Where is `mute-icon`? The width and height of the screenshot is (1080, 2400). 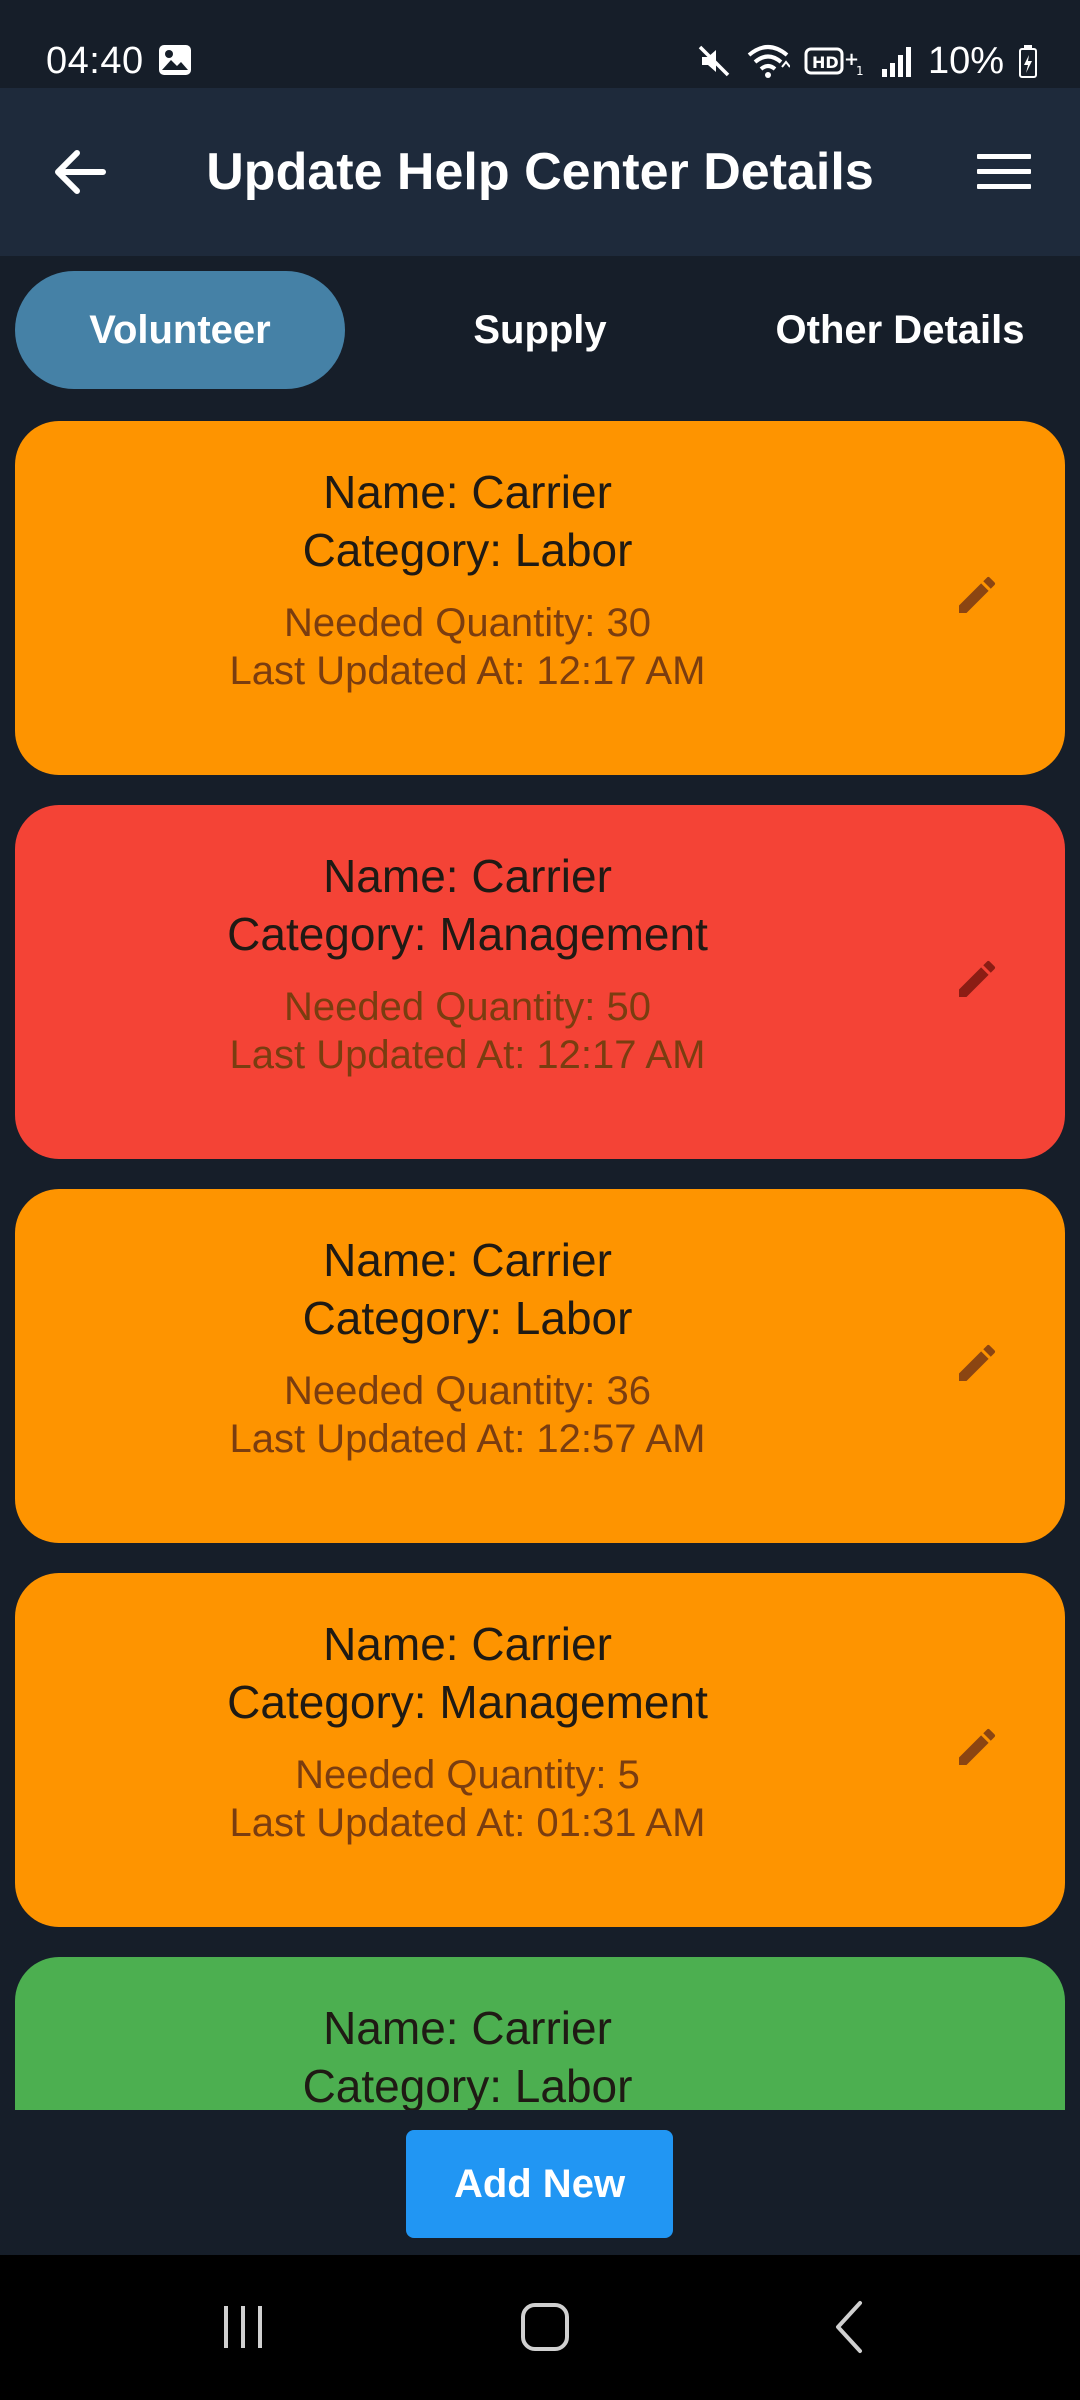
mute-icon is located at coordinates (714, 61).